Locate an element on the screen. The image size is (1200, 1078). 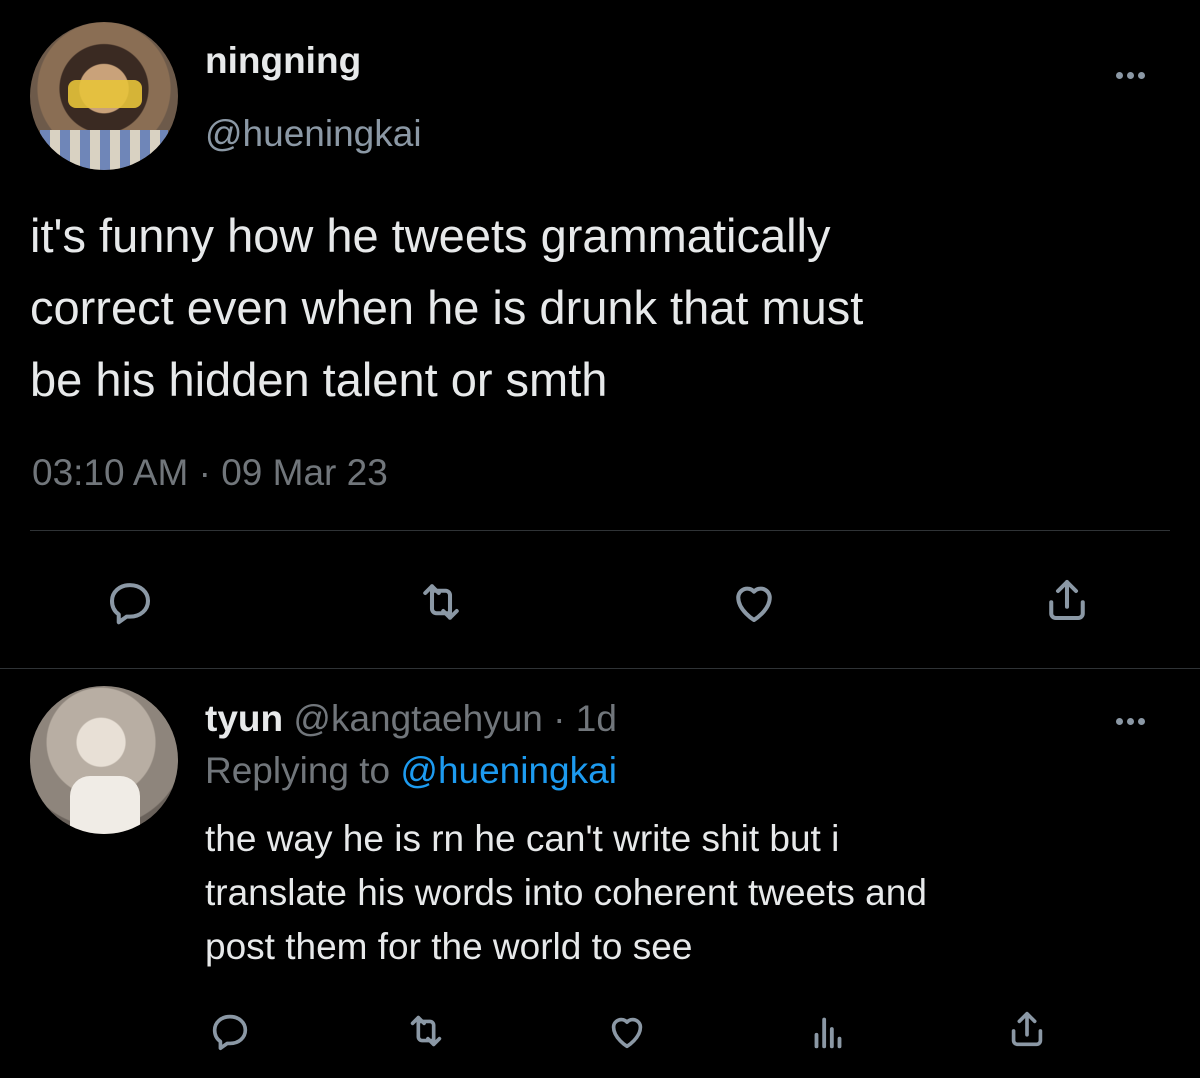
tweet-text-line: be his hidden talent or smth is located at coordinates (319, 379).